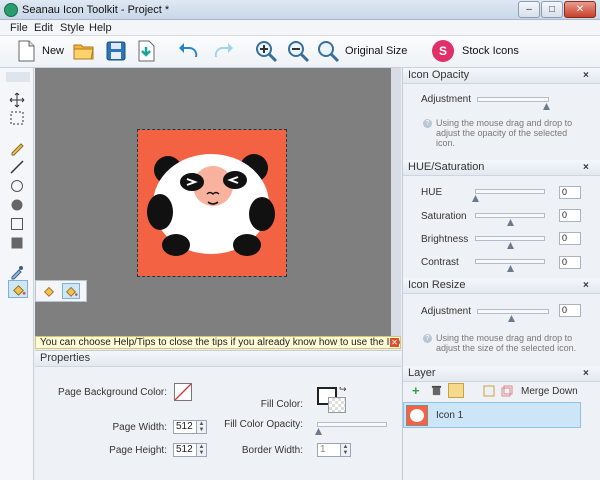 This screenshot has width=600, height=480. What do you see at coordinates (501, 168) in the screenshot?
I see `hue-saturation-title: HUE/Saturation` at bounding box center [501, 168].